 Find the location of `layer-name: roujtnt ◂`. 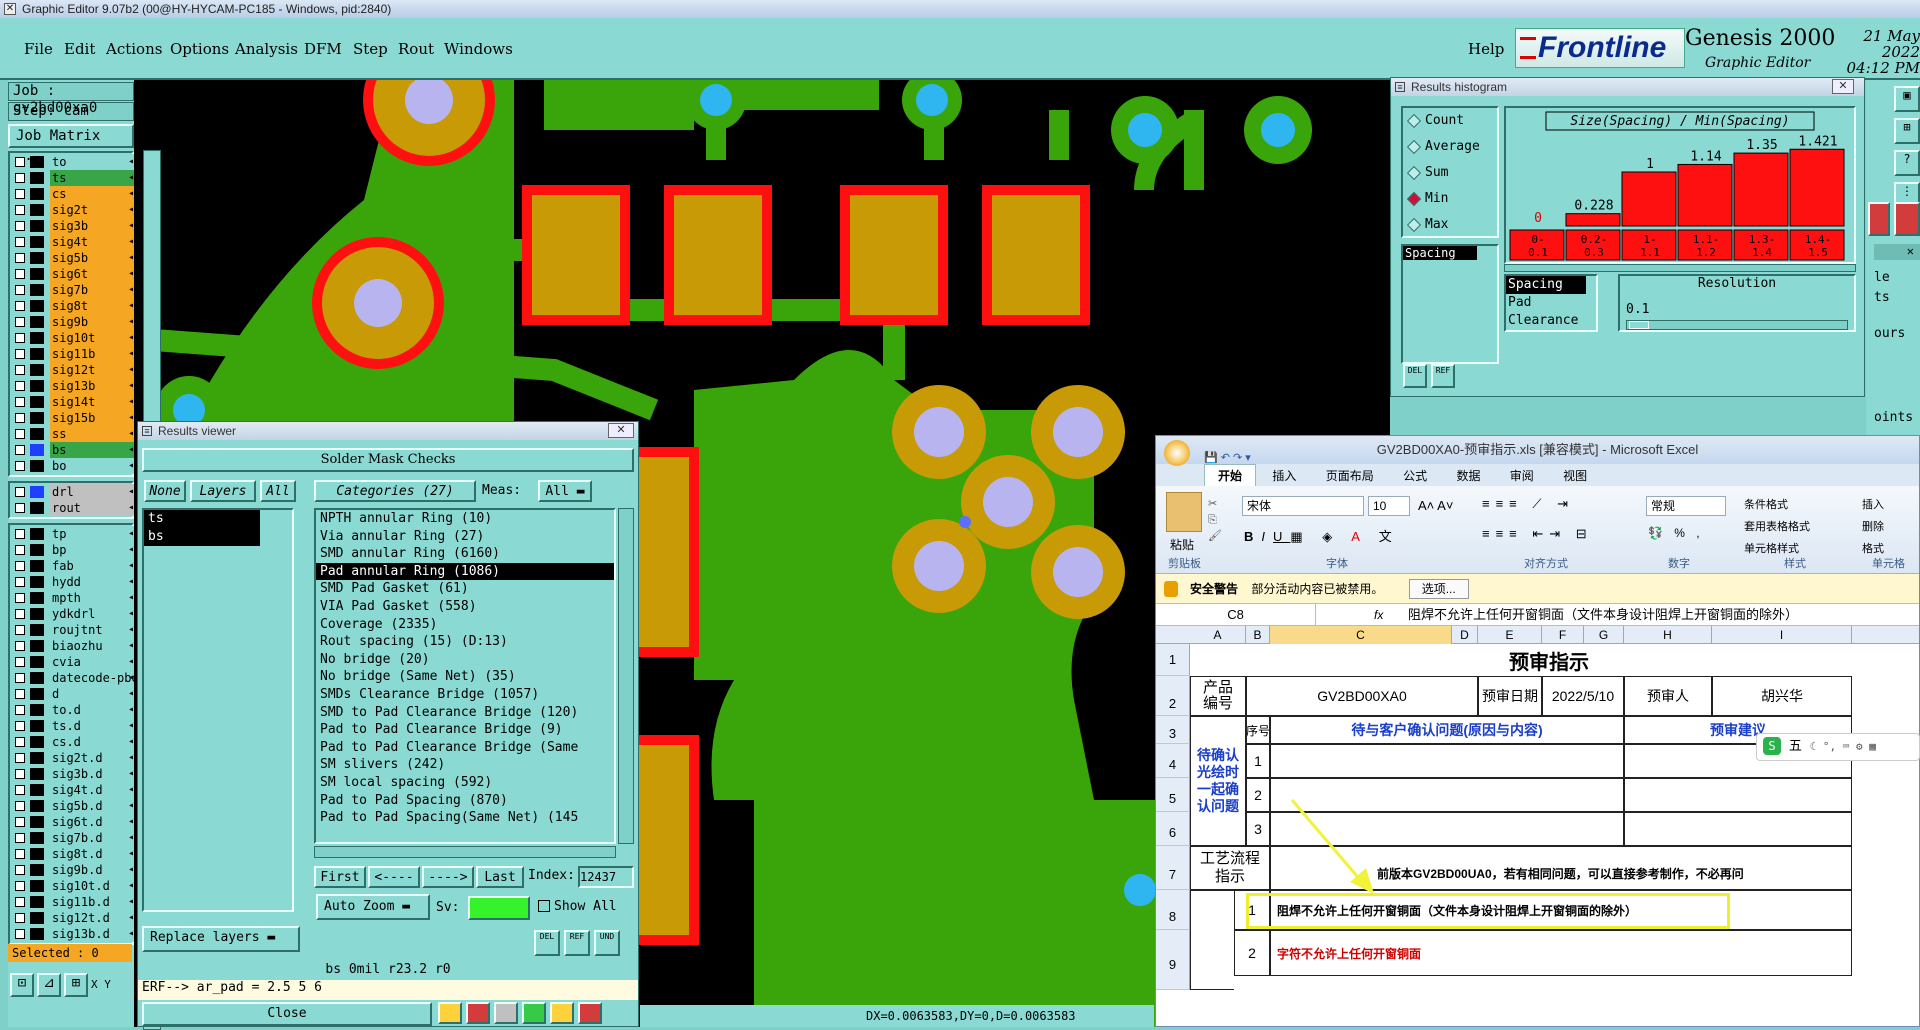

layer-name: roujtnt ◂ is located at coordinates (93, 630).